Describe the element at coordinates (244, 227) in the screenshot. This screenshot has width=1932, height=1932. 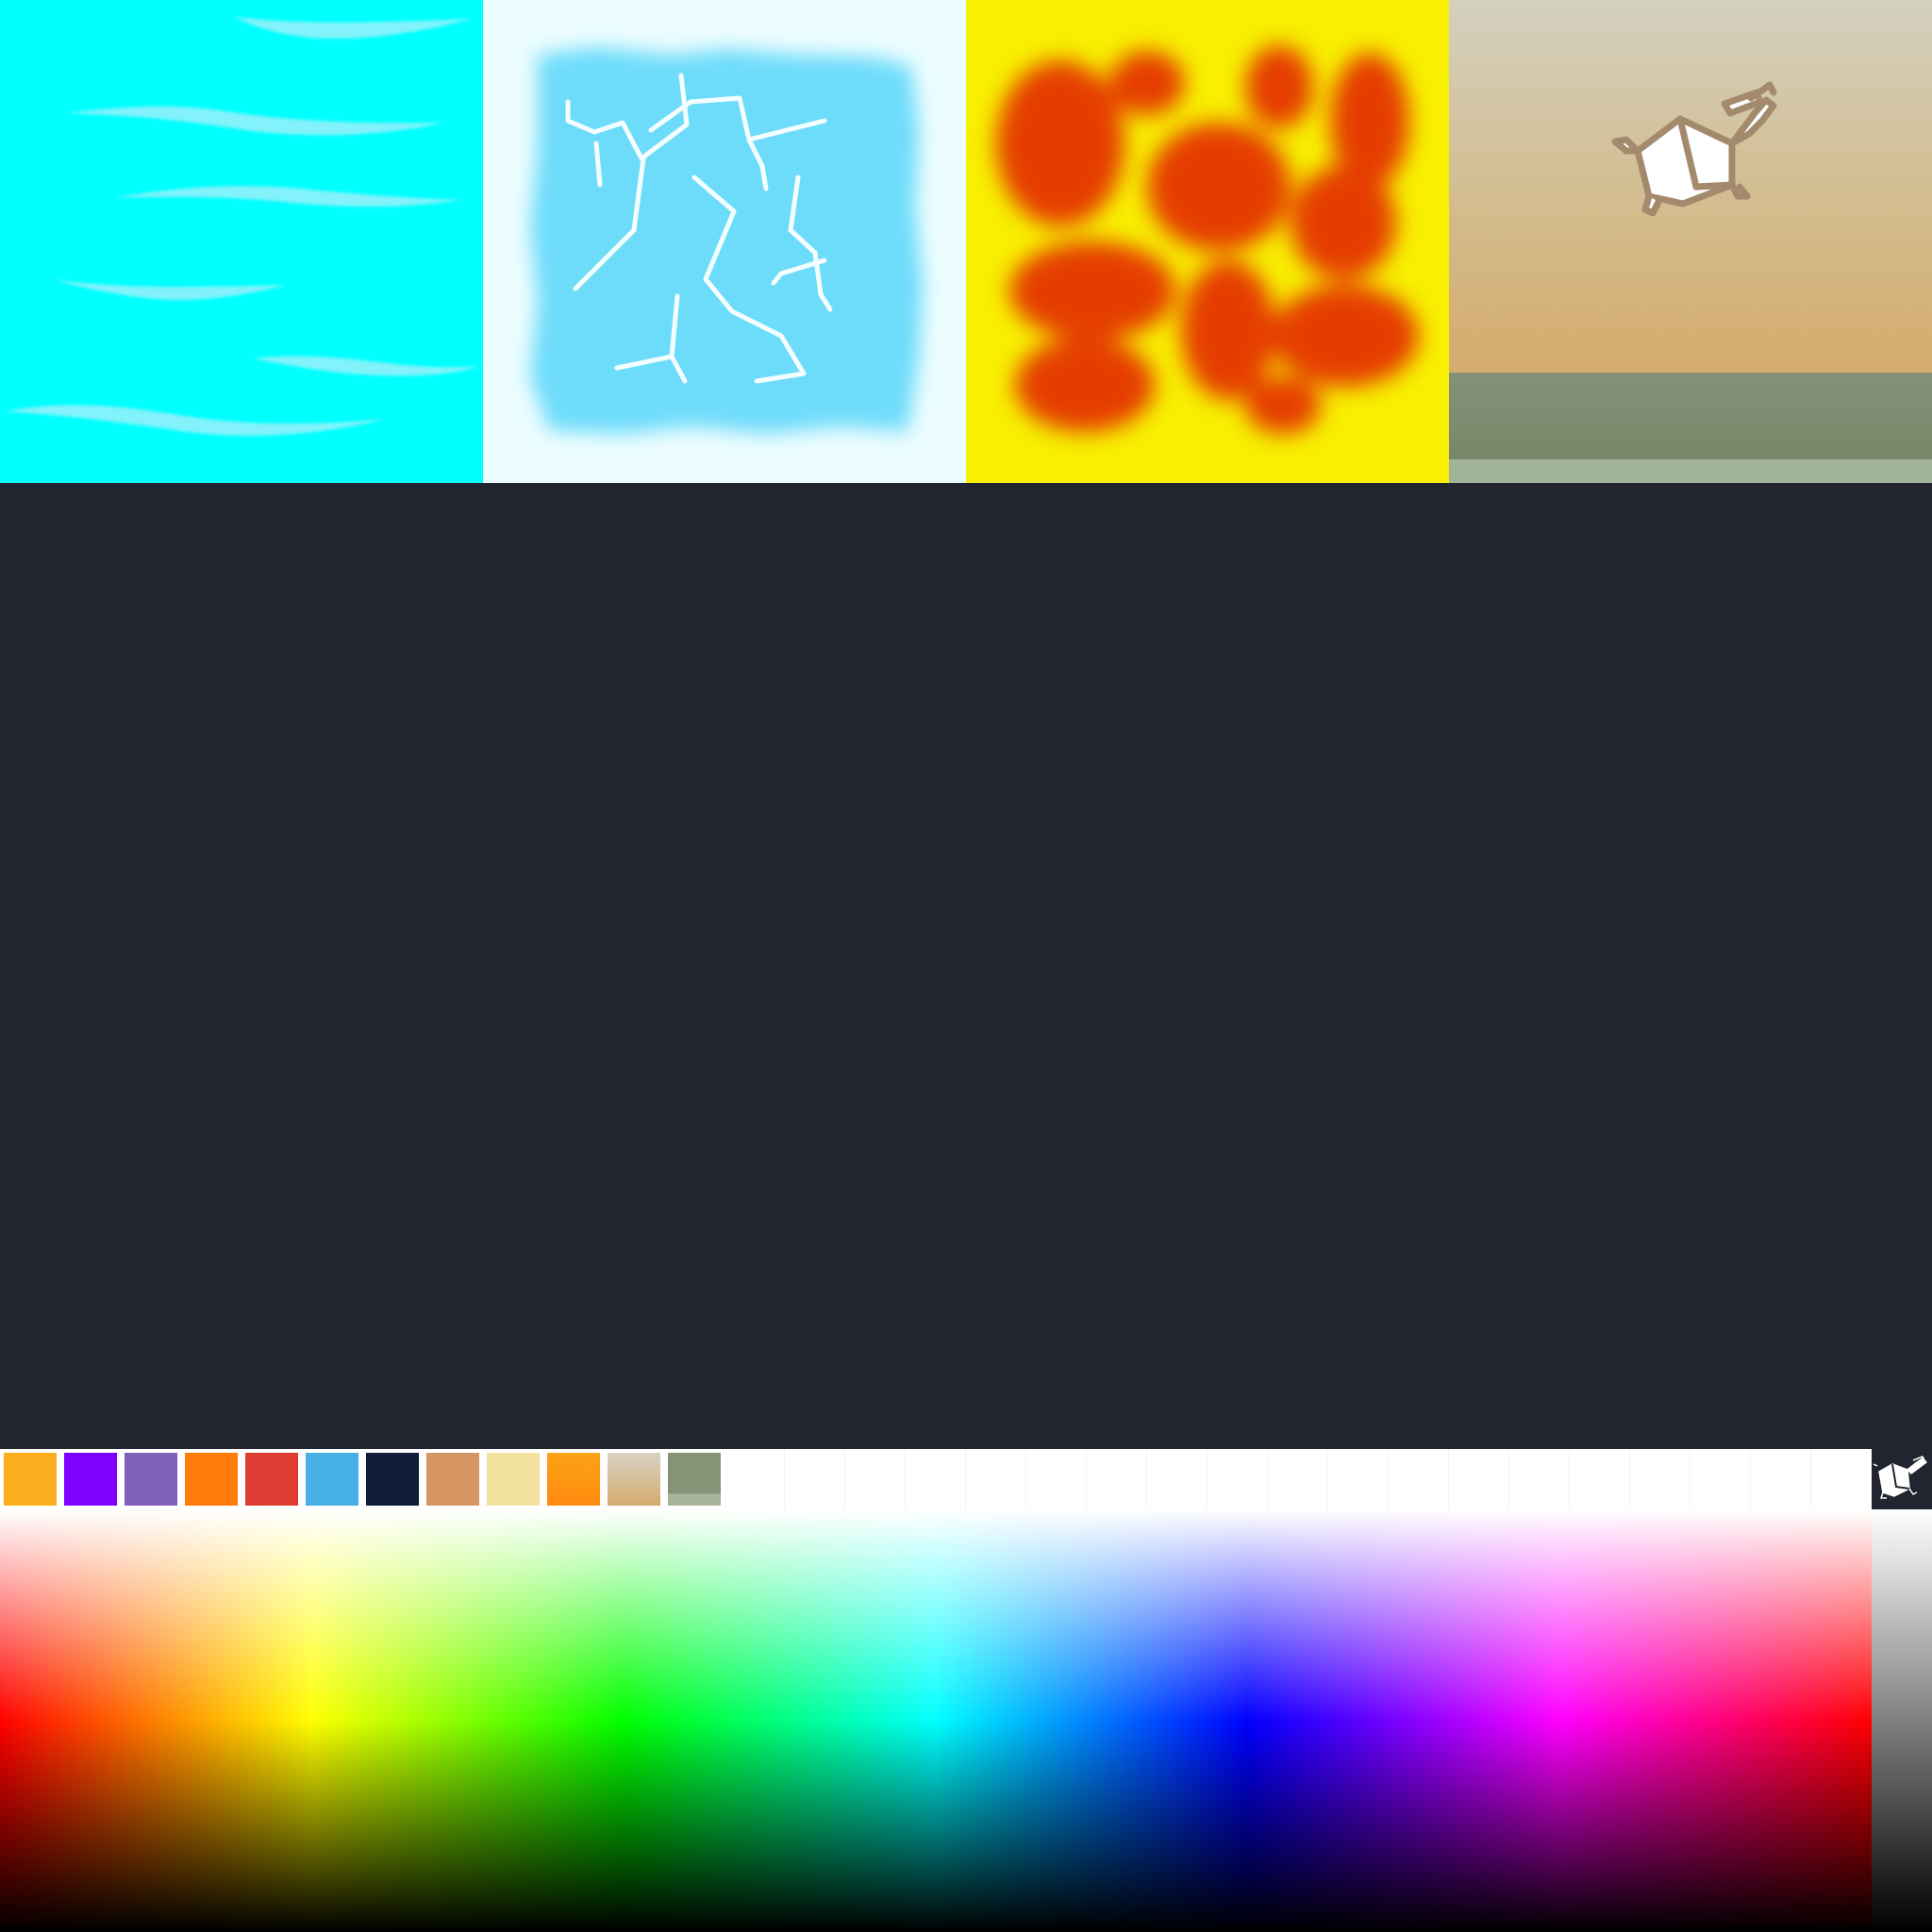
I see `water-texture-graphic` at that location.